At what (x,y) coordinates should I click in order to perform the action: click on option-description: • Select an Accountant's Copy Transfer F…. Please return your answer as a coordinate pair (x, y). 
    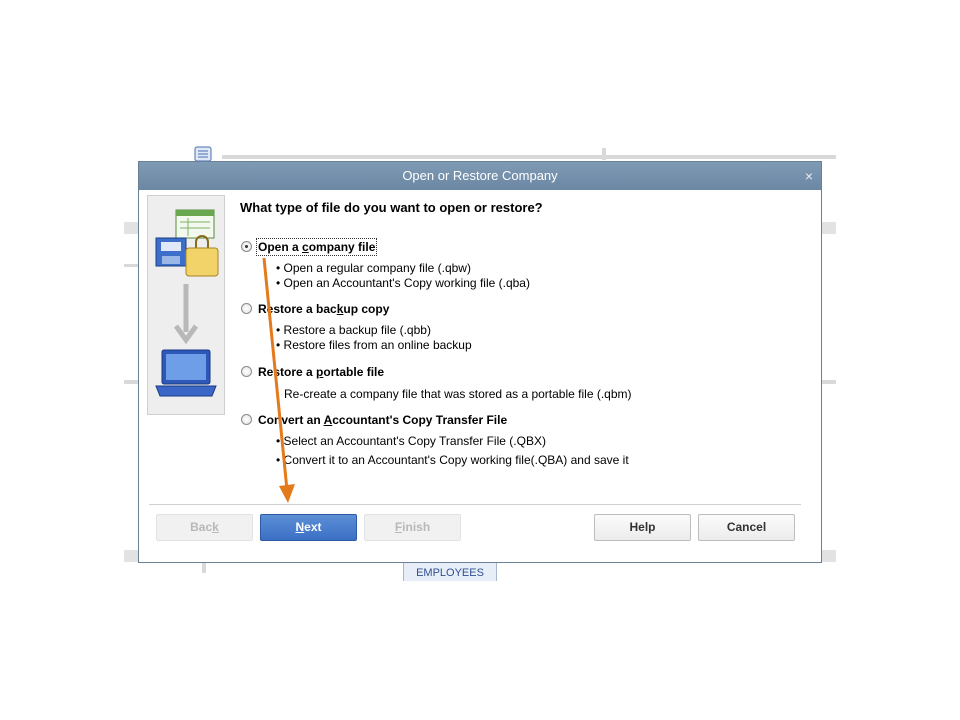
    Looking at the image, I should click on (411, 441).